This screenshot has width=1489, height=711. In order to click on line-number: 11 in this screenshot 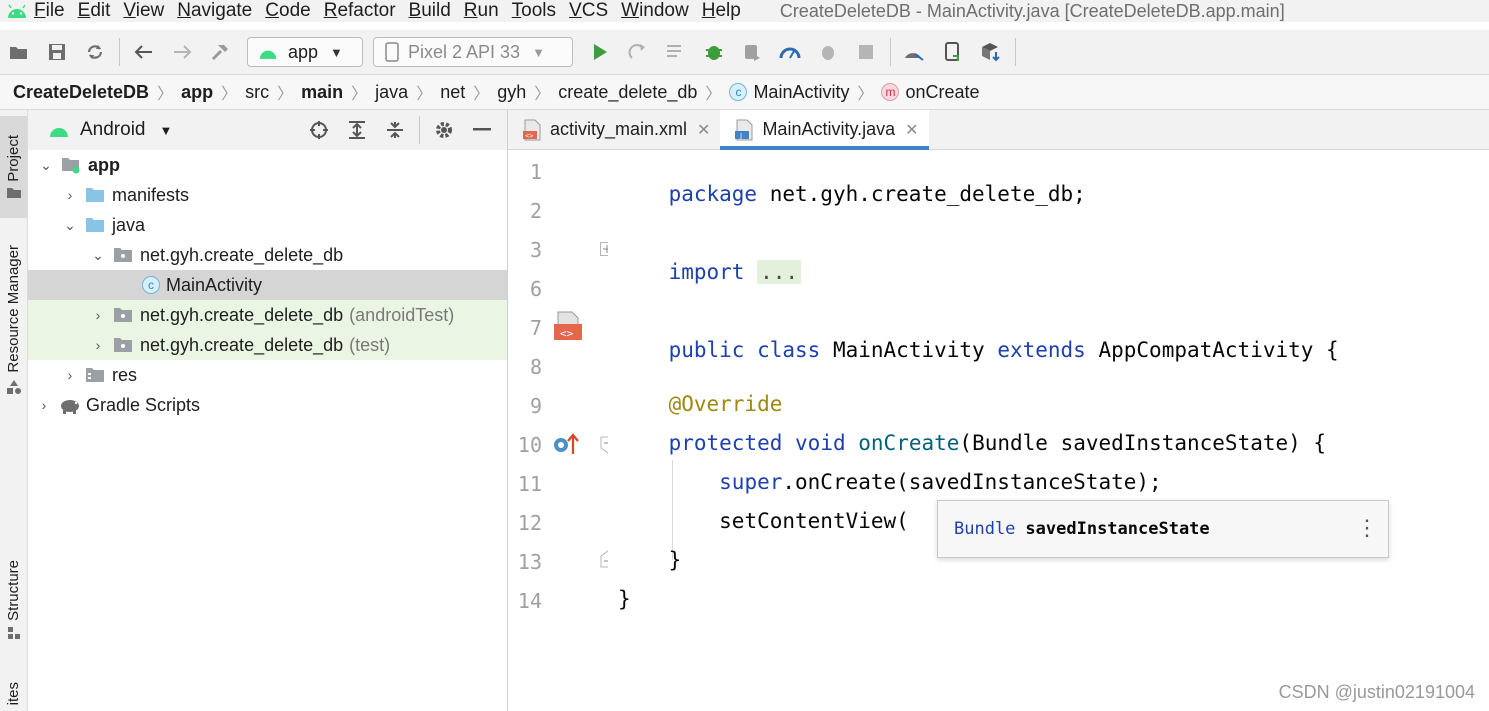, I will do `click(529, 484)`.